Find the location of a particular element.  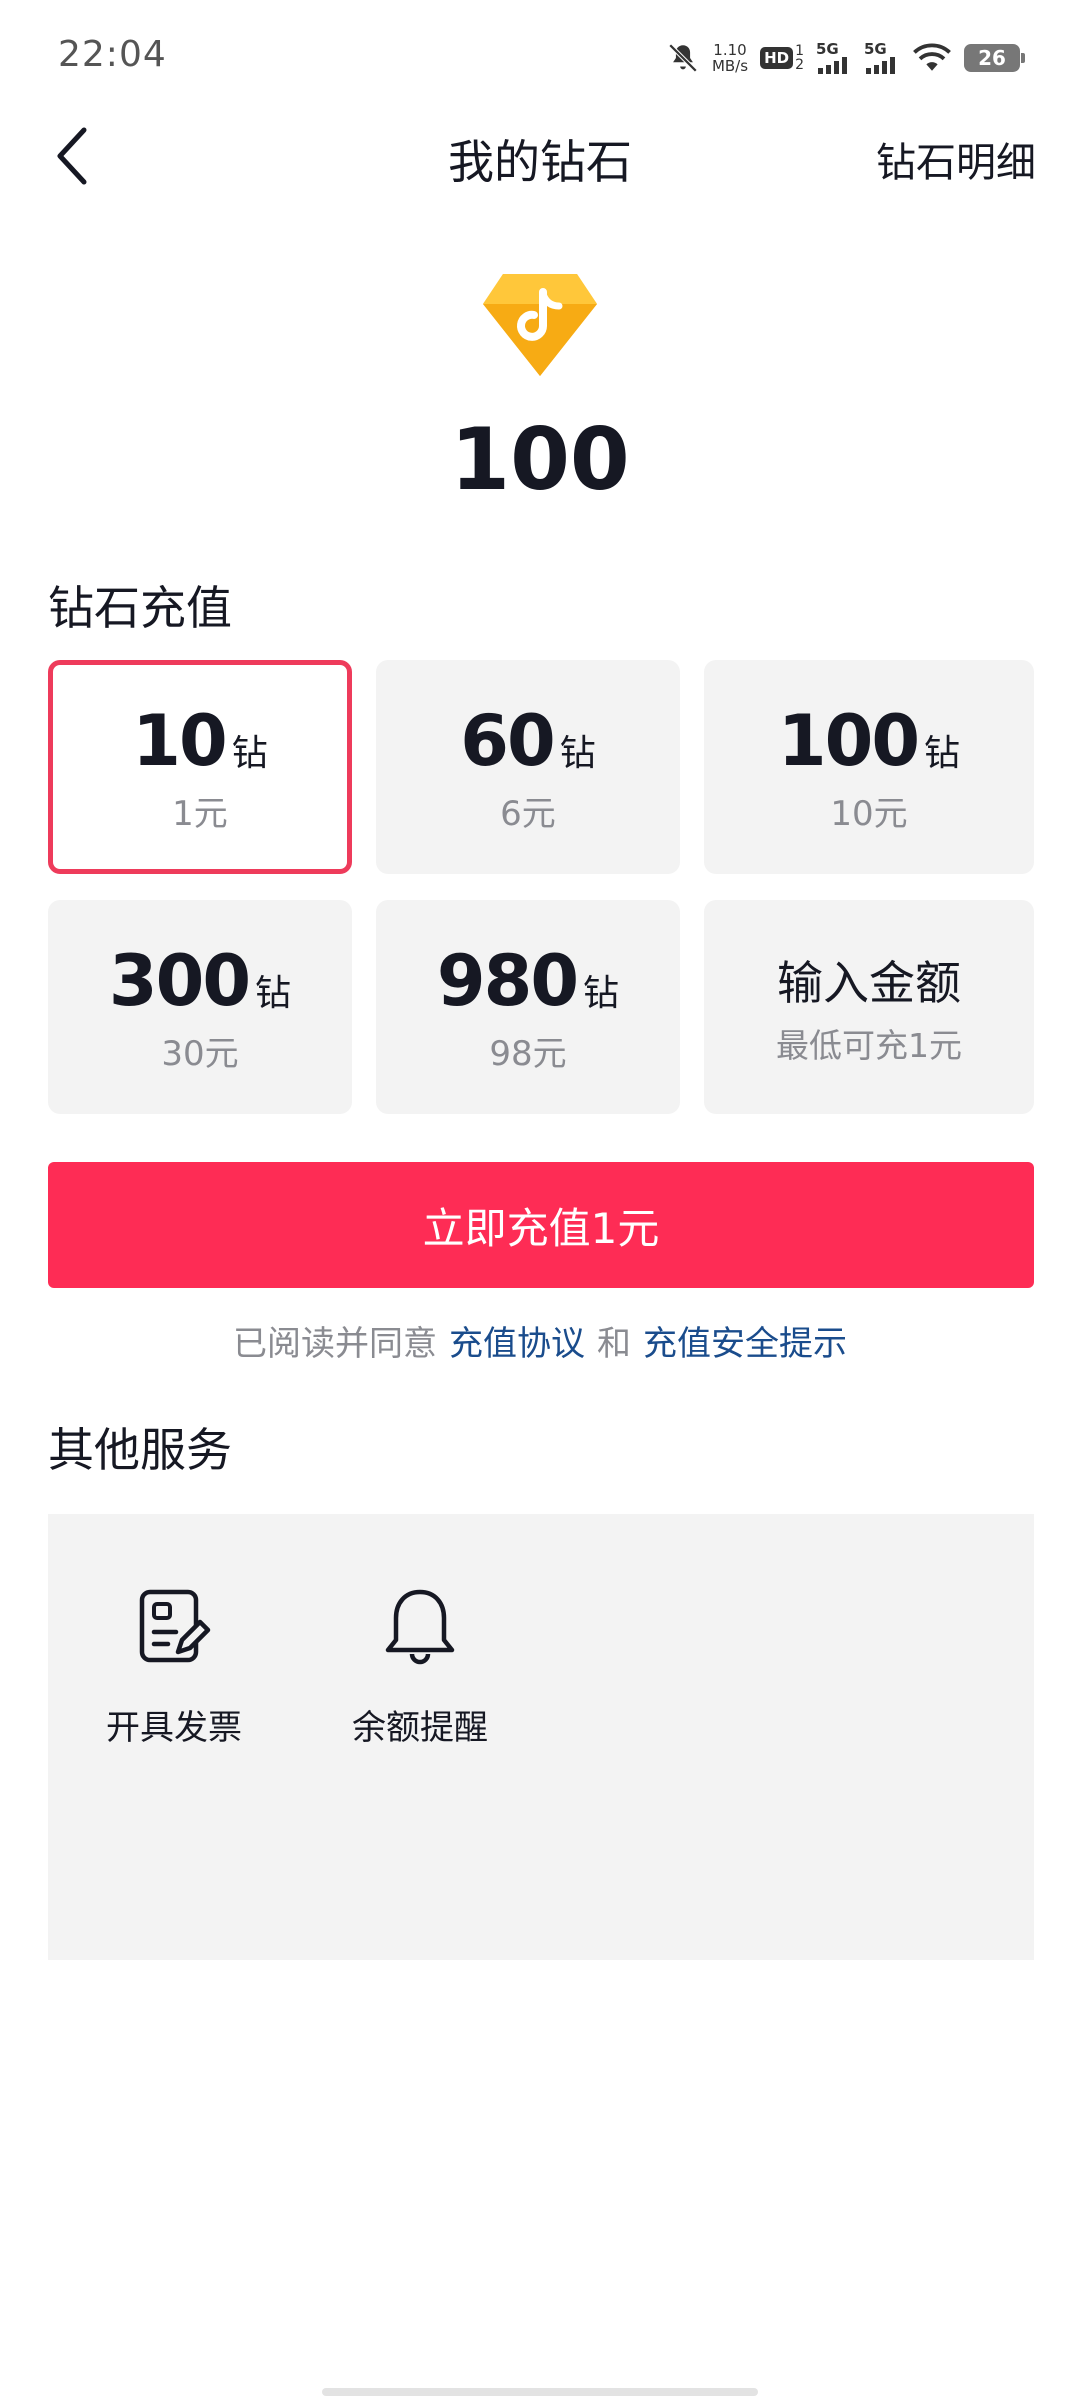

diamond-detail-link: 钻石明细 is located at coordinates (956, 159).